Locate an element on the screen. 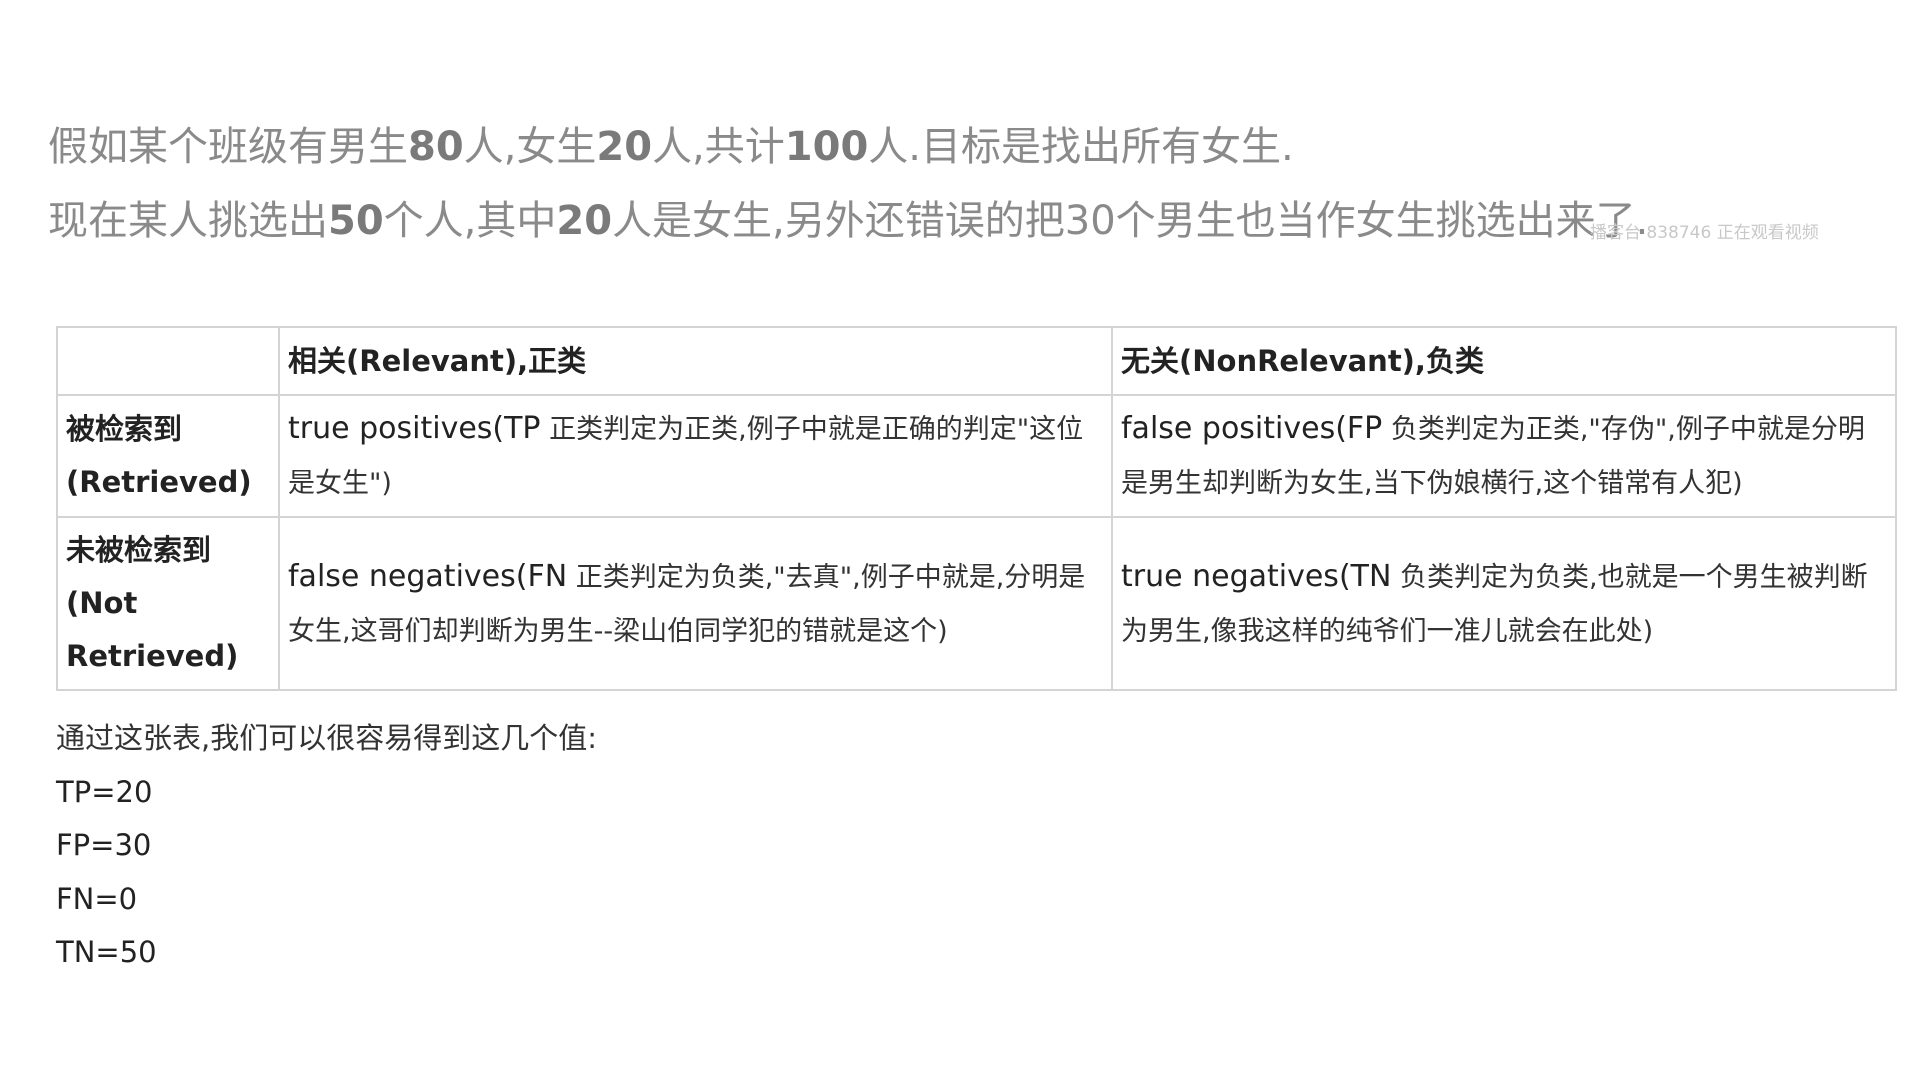 This screenshot has width=1920, height=1080. row-label-retrieved: 被检索到 (Retrieved) is located at coordinates (168, 456).